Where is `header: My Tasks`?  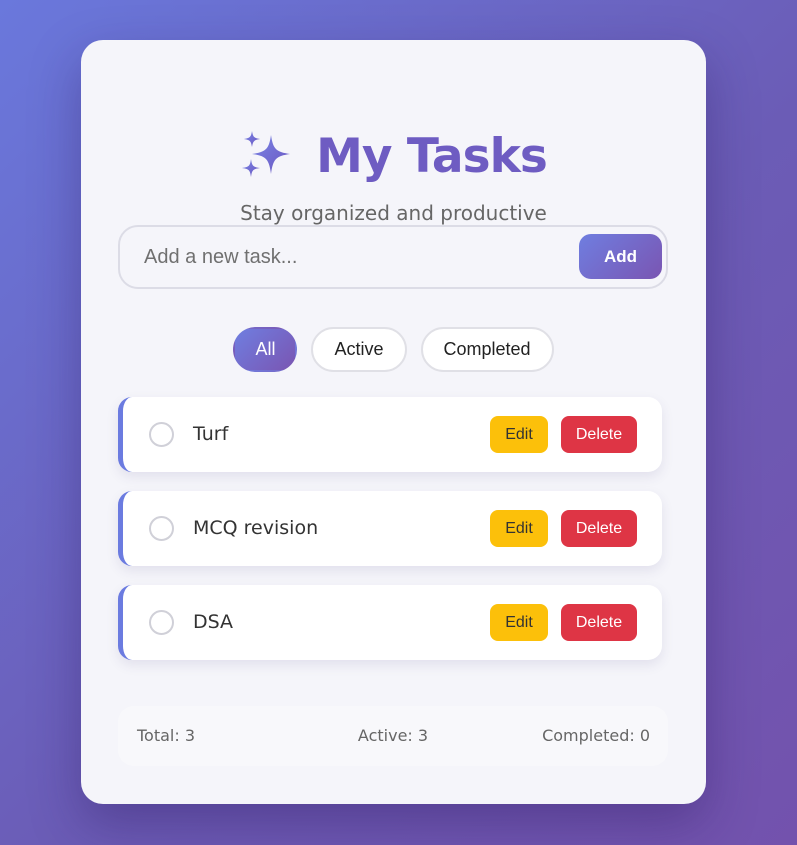 header: My Tasks is located at coordinates (393, 156).